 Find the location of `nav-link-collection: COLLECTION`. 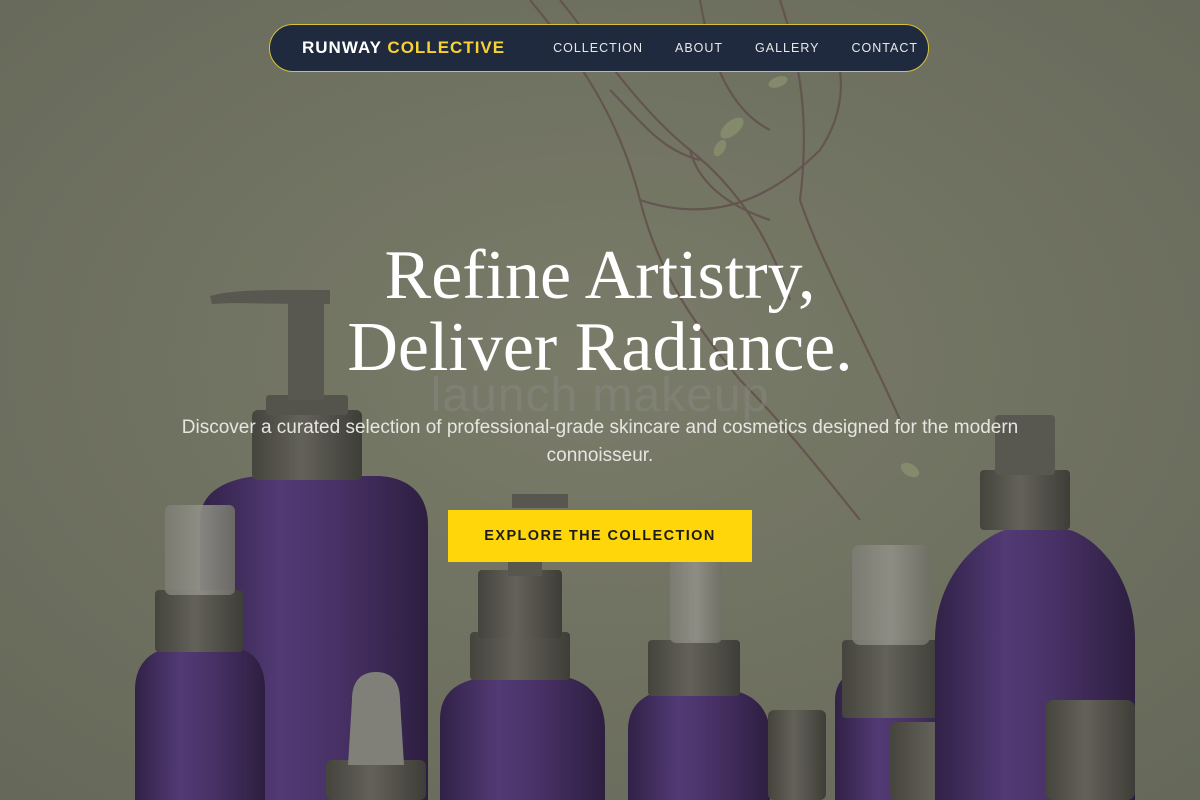

nav-link-collection: COLLECTION is located at coordinates (598, 48).